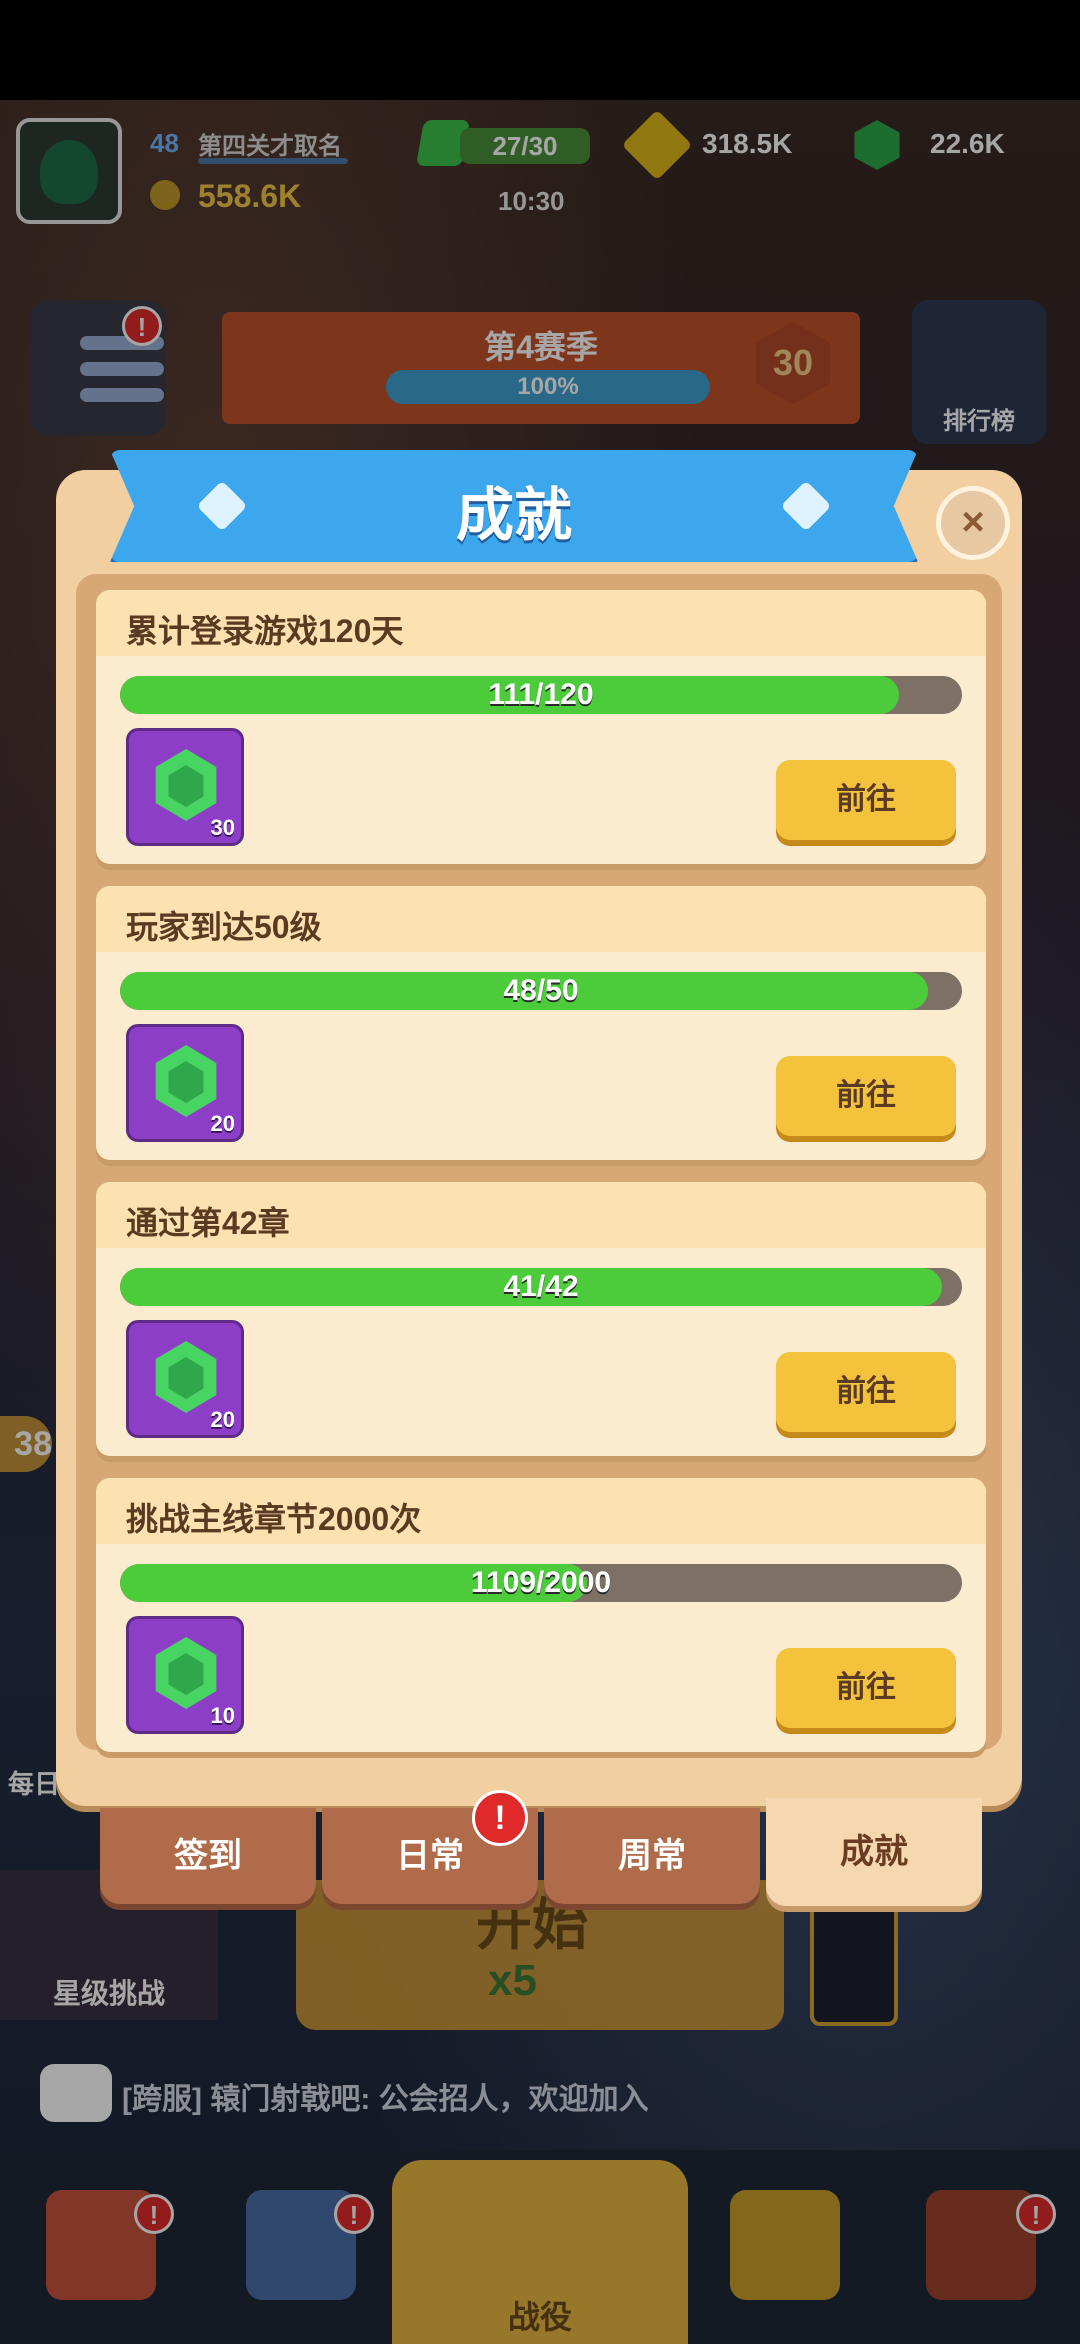  I want to click on achievement-progress-bar: 111/120, so click(541, 695).